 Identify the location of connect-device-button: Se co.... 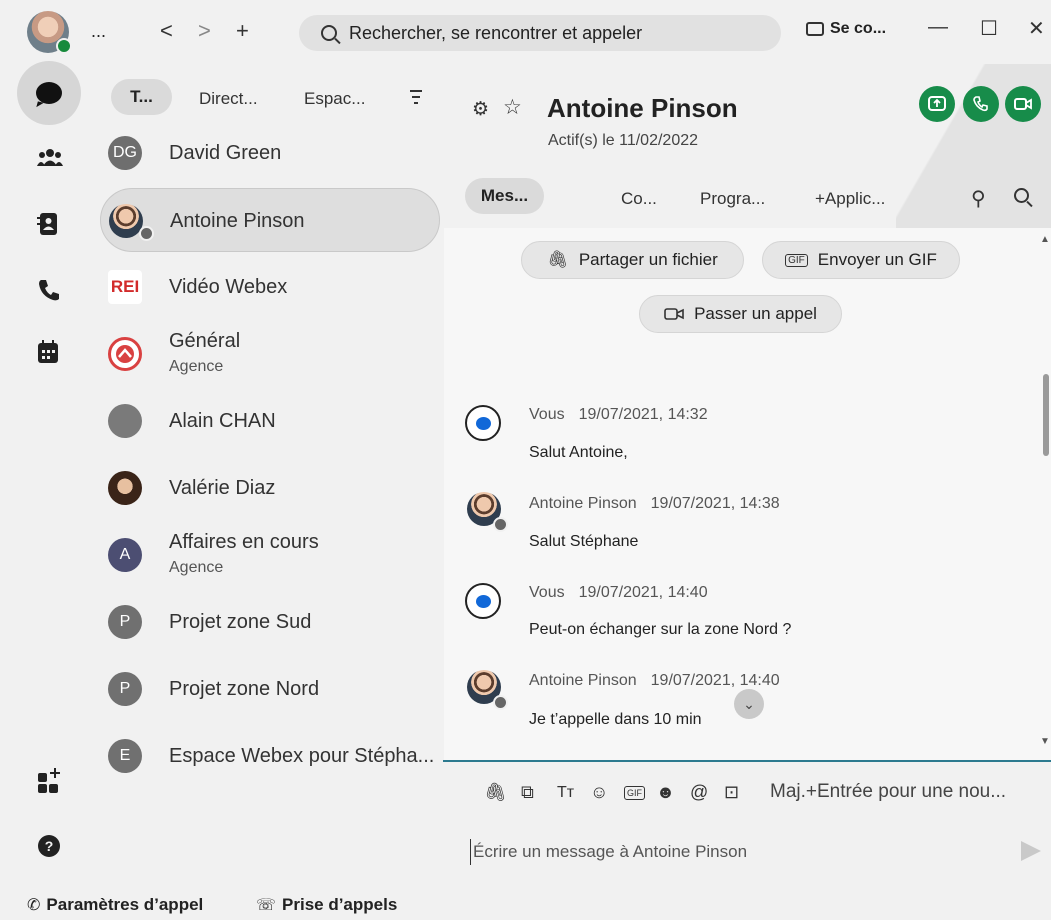
(846, 29).